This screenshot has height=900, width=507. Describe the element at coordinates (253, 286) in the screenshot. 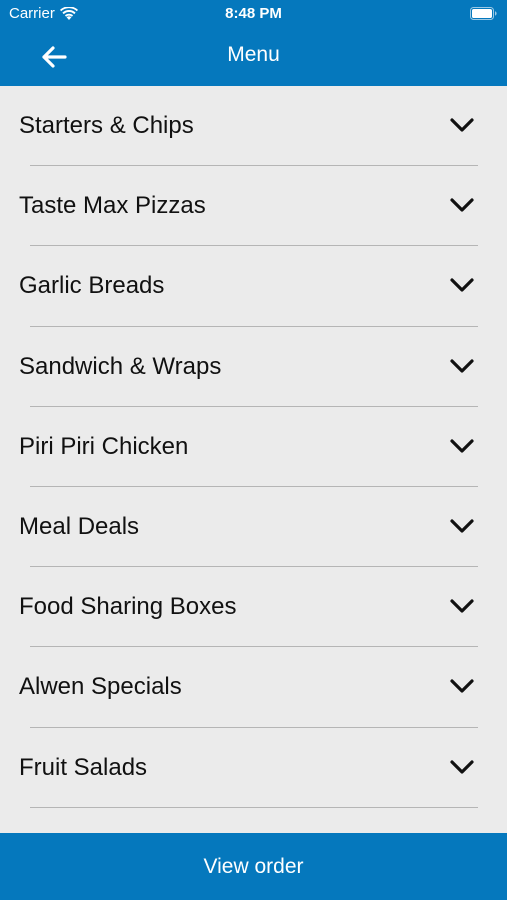

I see `category-item-garlic-breads: Garlic Breads` at that location.